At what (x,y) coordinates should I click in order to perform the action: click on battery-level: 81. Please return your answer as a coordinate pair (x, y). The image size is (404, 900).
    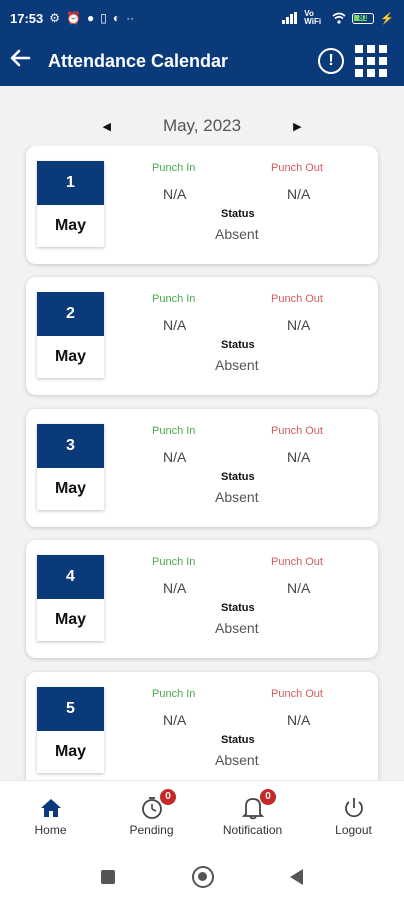
    Looking at the image, I should click on (363, 17).